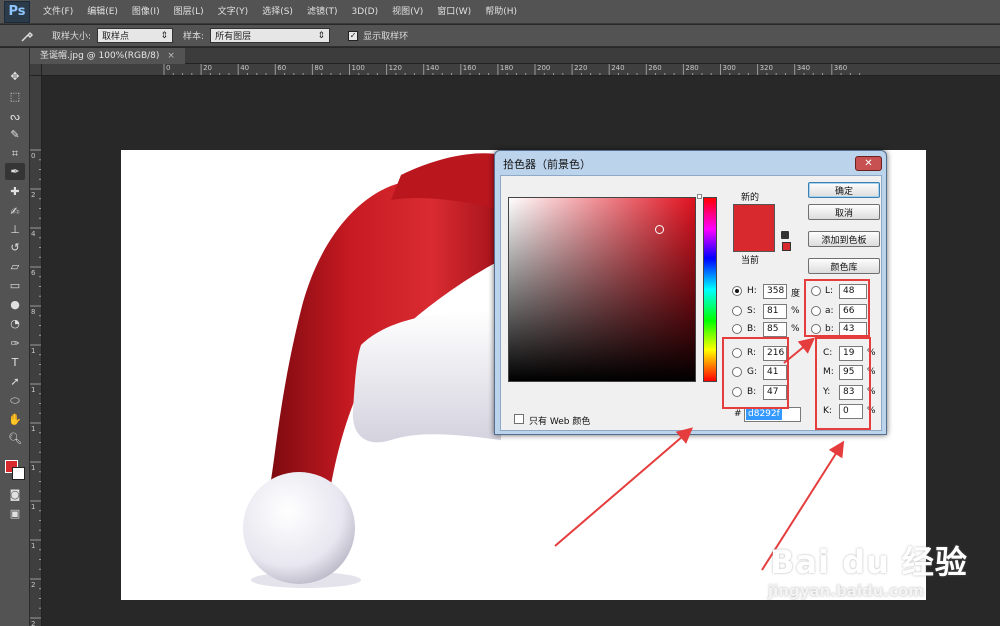 Image resolution: width=1000 pixels, height=626 pixels. Describe the element at coordinates (15, 247) in the screenshot. I see `history-brush-icon: ↺` at that location.